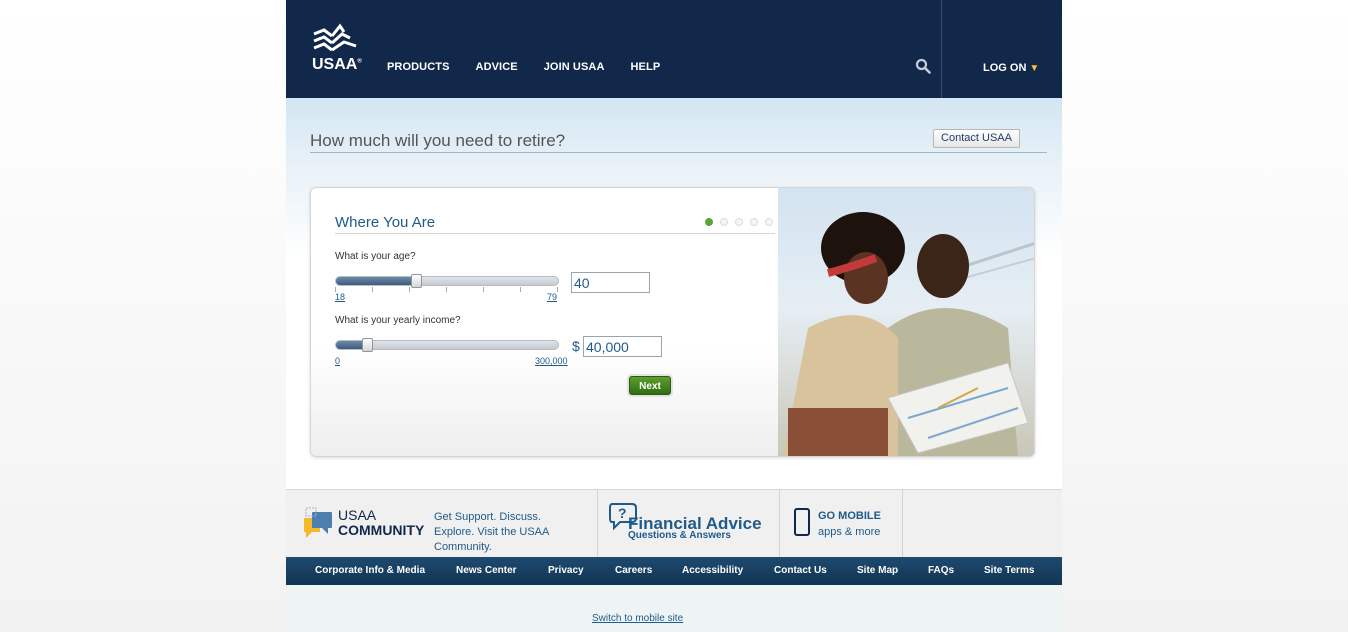 Image resolution: width=1348 pixels, height=632 pixels. What do you see at coordinates (849, 516) in the screenshot?
I see `go-mobile-title: GO MOBILE` at bounding box center [849, 516].